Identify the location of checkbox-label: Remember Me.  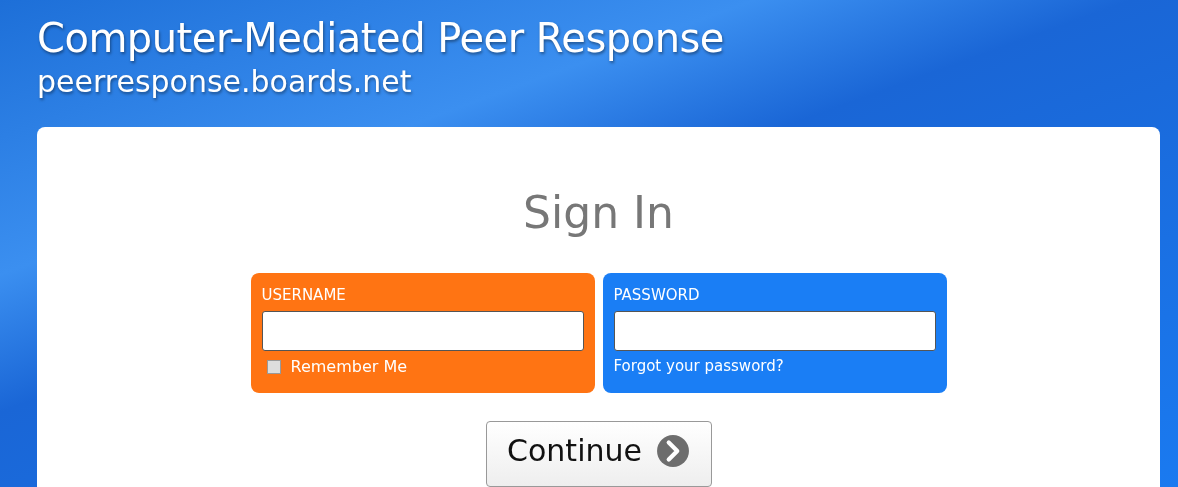
(349, 366).